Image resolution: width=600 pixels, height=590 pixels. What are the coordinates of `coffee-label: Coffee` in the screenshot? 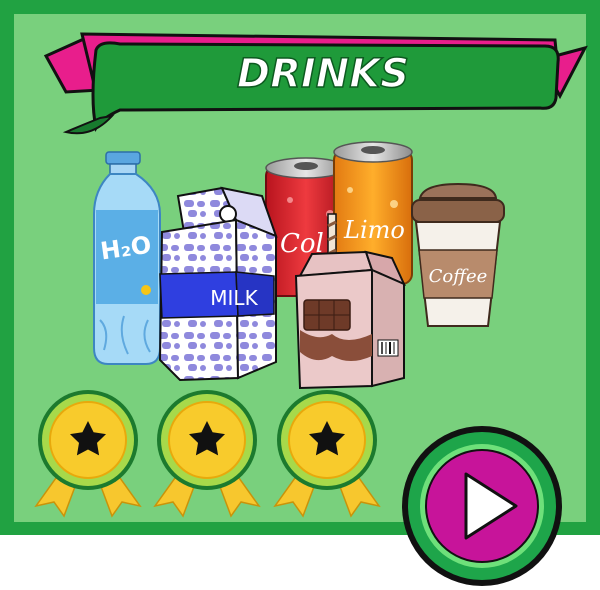 It's located at (458, 276).